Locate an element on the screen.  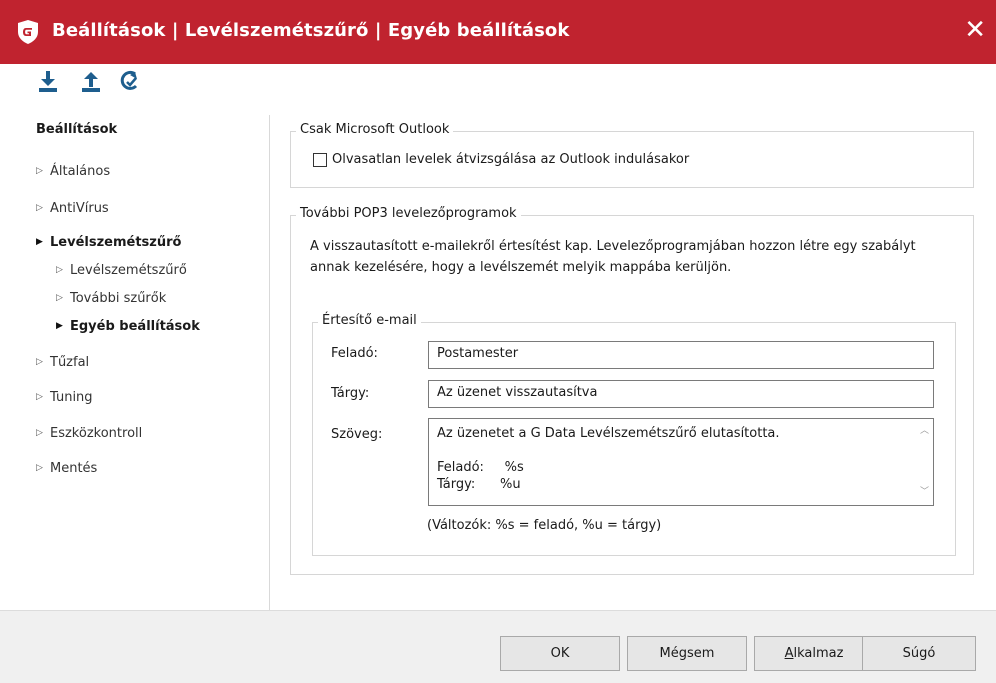
sidebar-item-label: További szűrők is located at coordinates (118, 298).